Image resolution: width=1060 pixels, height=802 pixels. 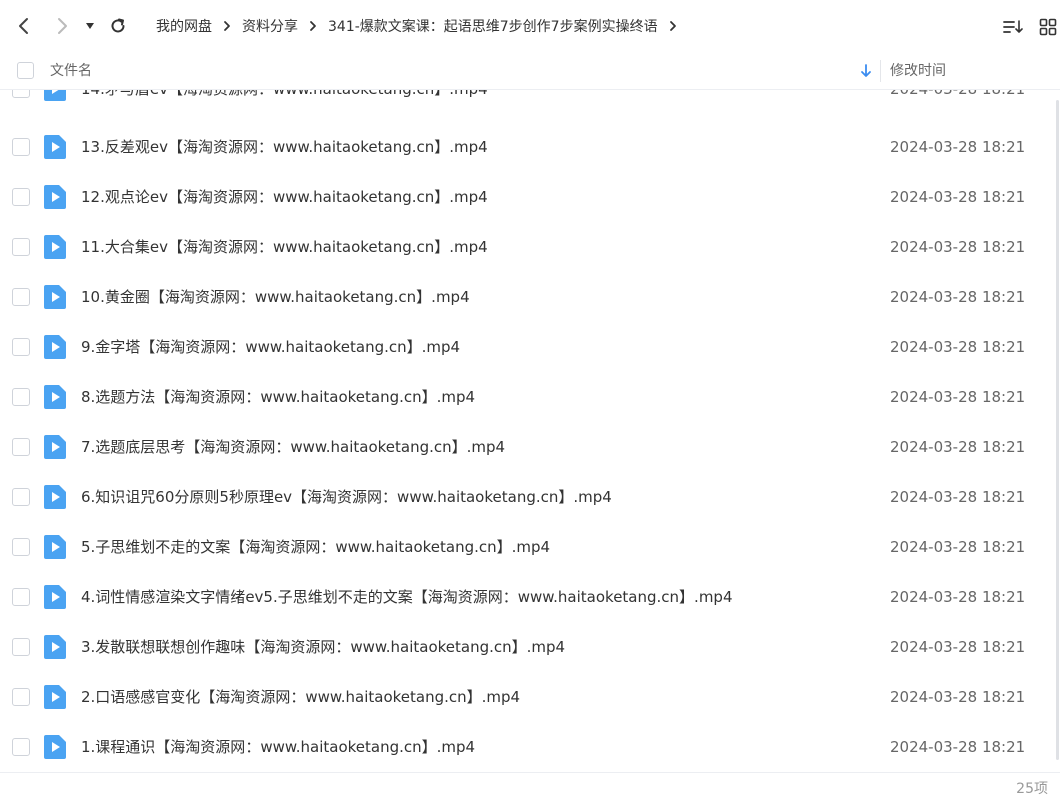 I want to click on breadcrumb: 我的网盘 资料分享 341-爆款文案课：起语思维7步创作7步案例实操终语, so click(x=416, y=26).